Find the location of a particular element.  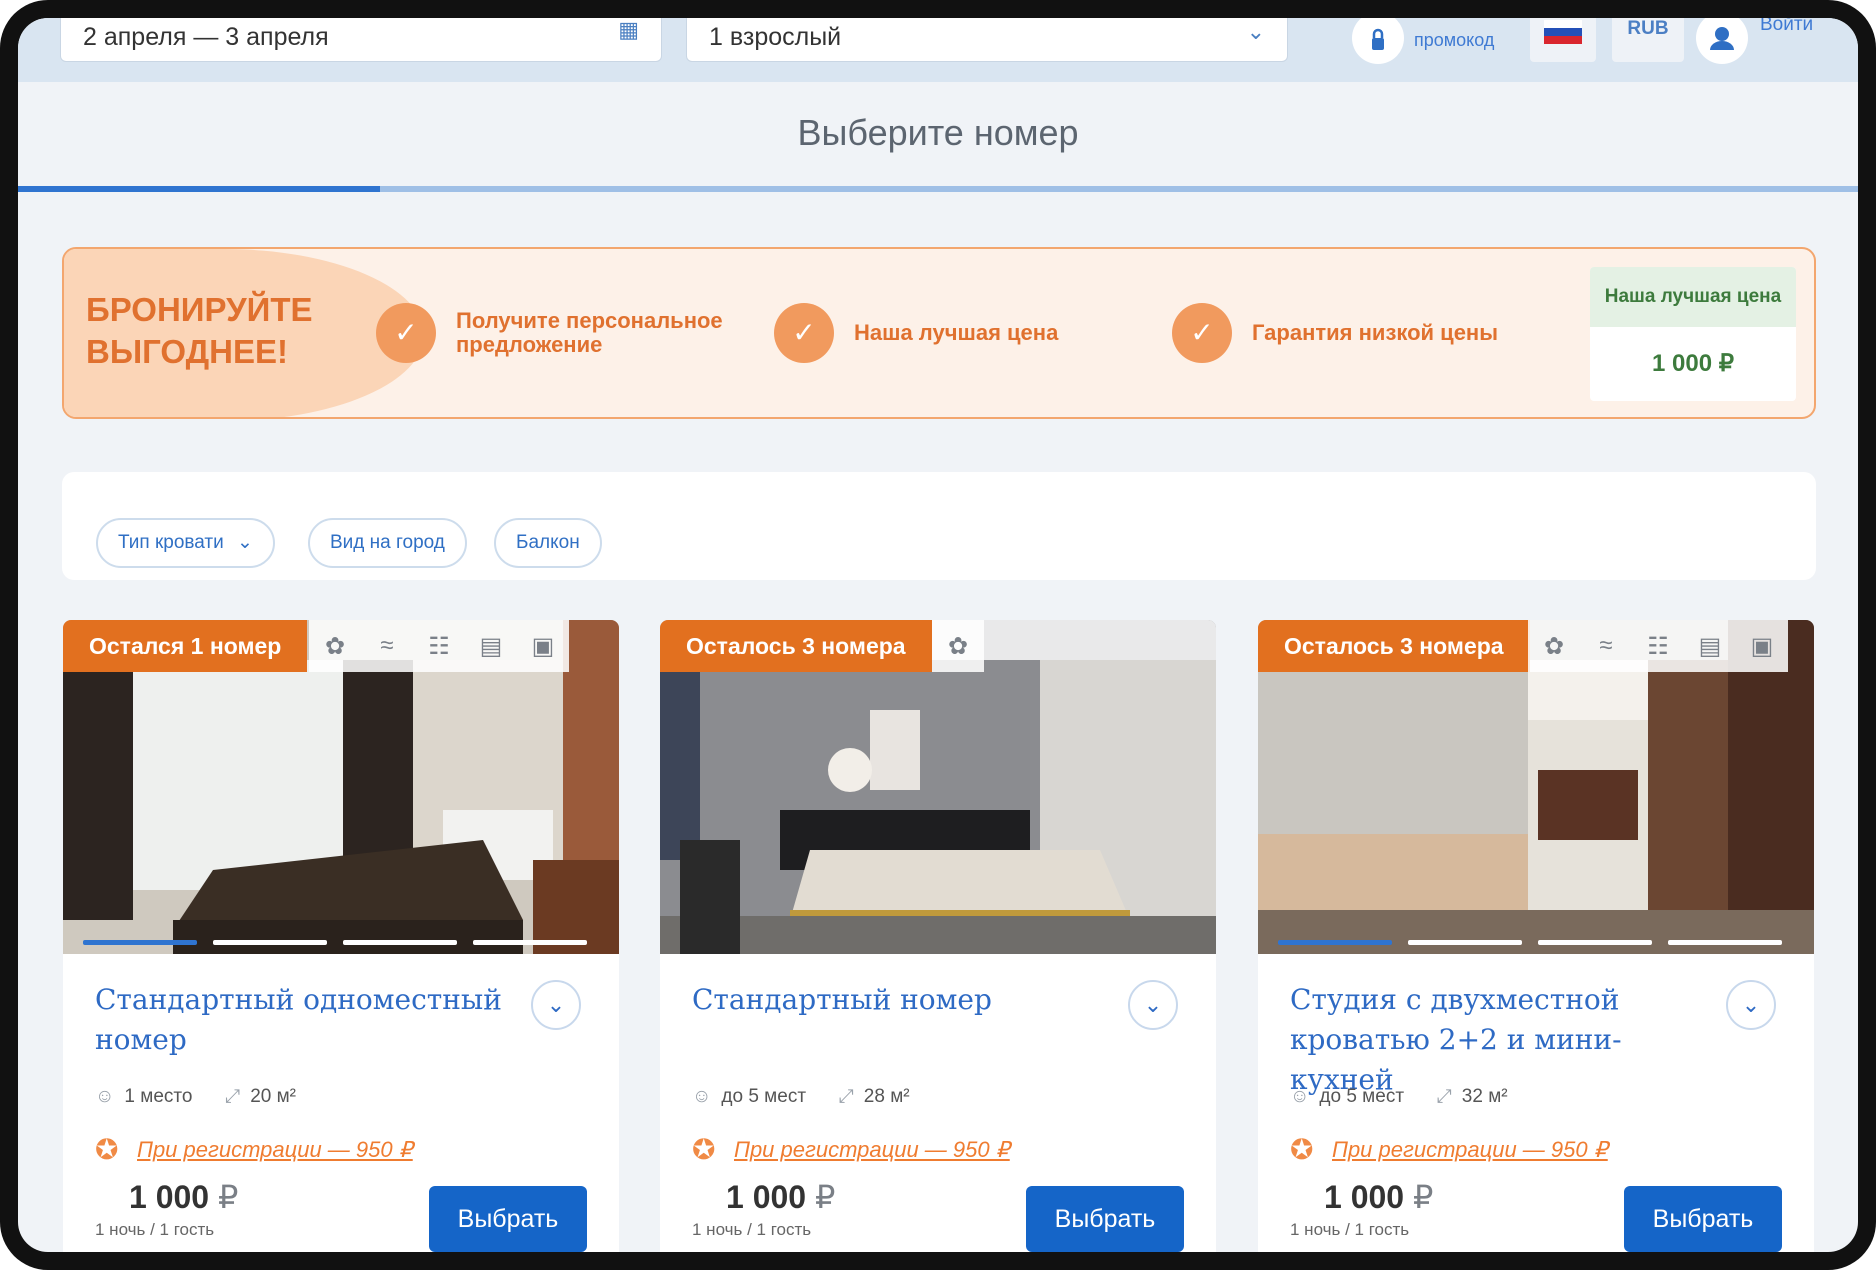

flag-stripe-red is located at coordinates (1563, 40).